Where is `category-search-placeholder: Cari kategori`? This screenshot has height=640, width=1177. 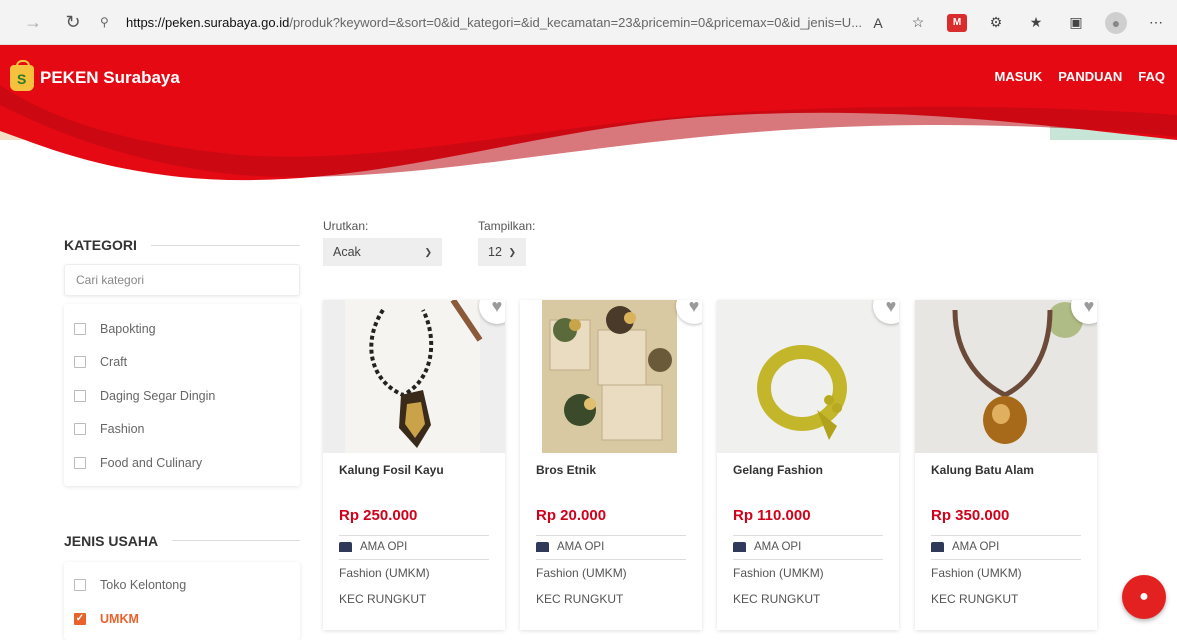
category-search-placeholder: Cari kategori is located at coordinates (110, 280).